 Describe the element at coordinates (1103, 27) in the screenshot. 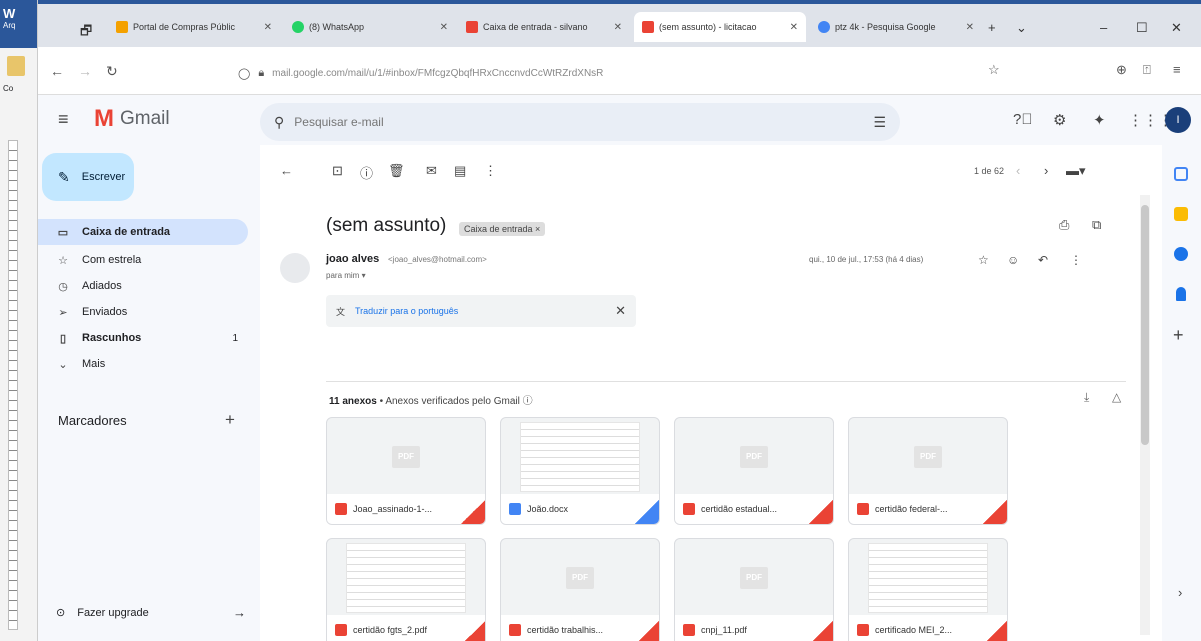

I see `minimize-icon: –` at that location.